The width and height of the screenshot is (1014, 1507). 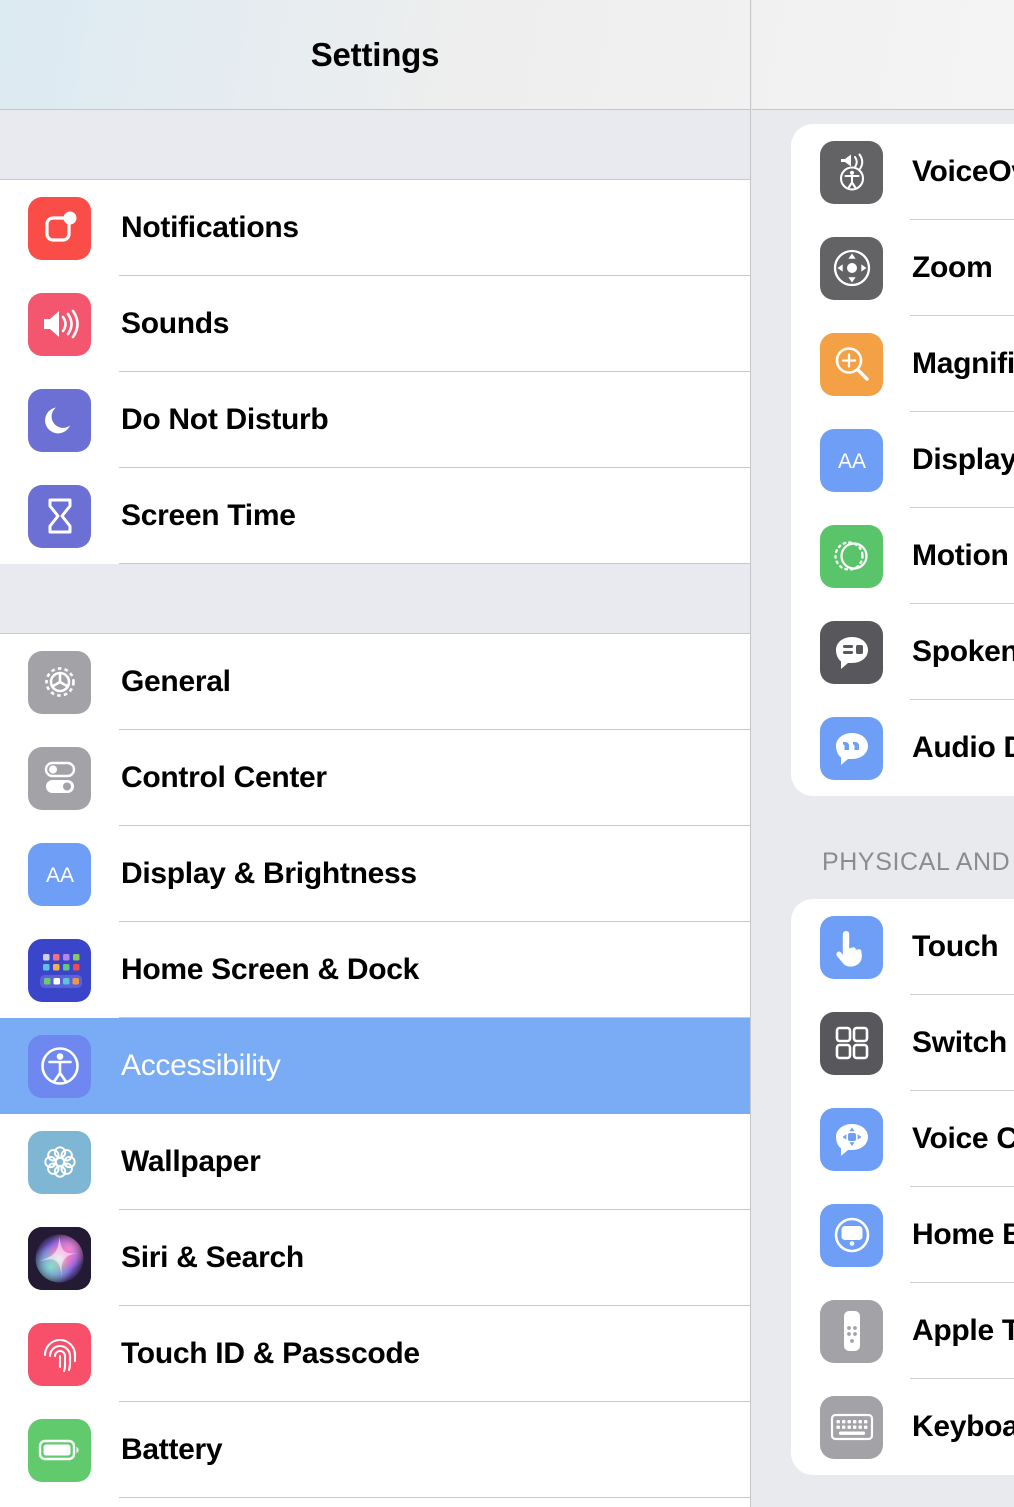 What do you see at coordinates (175, 323) in the screenshot?
I see `sidebar-item-label: Sounds` at bounding box center [175, 323].